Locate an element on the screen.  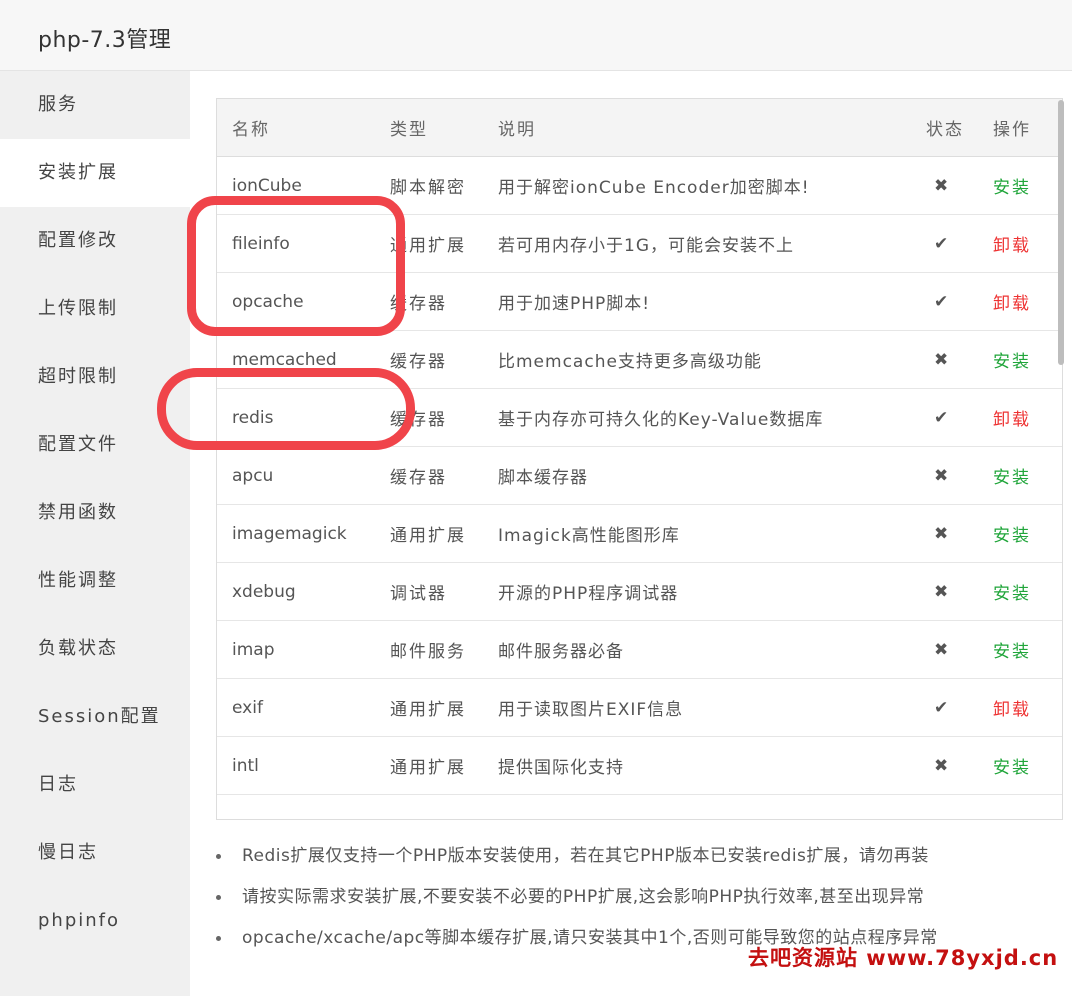
table-header-row: 名称 类型 说明 状态 操作 is located at coordinates (639, 128).